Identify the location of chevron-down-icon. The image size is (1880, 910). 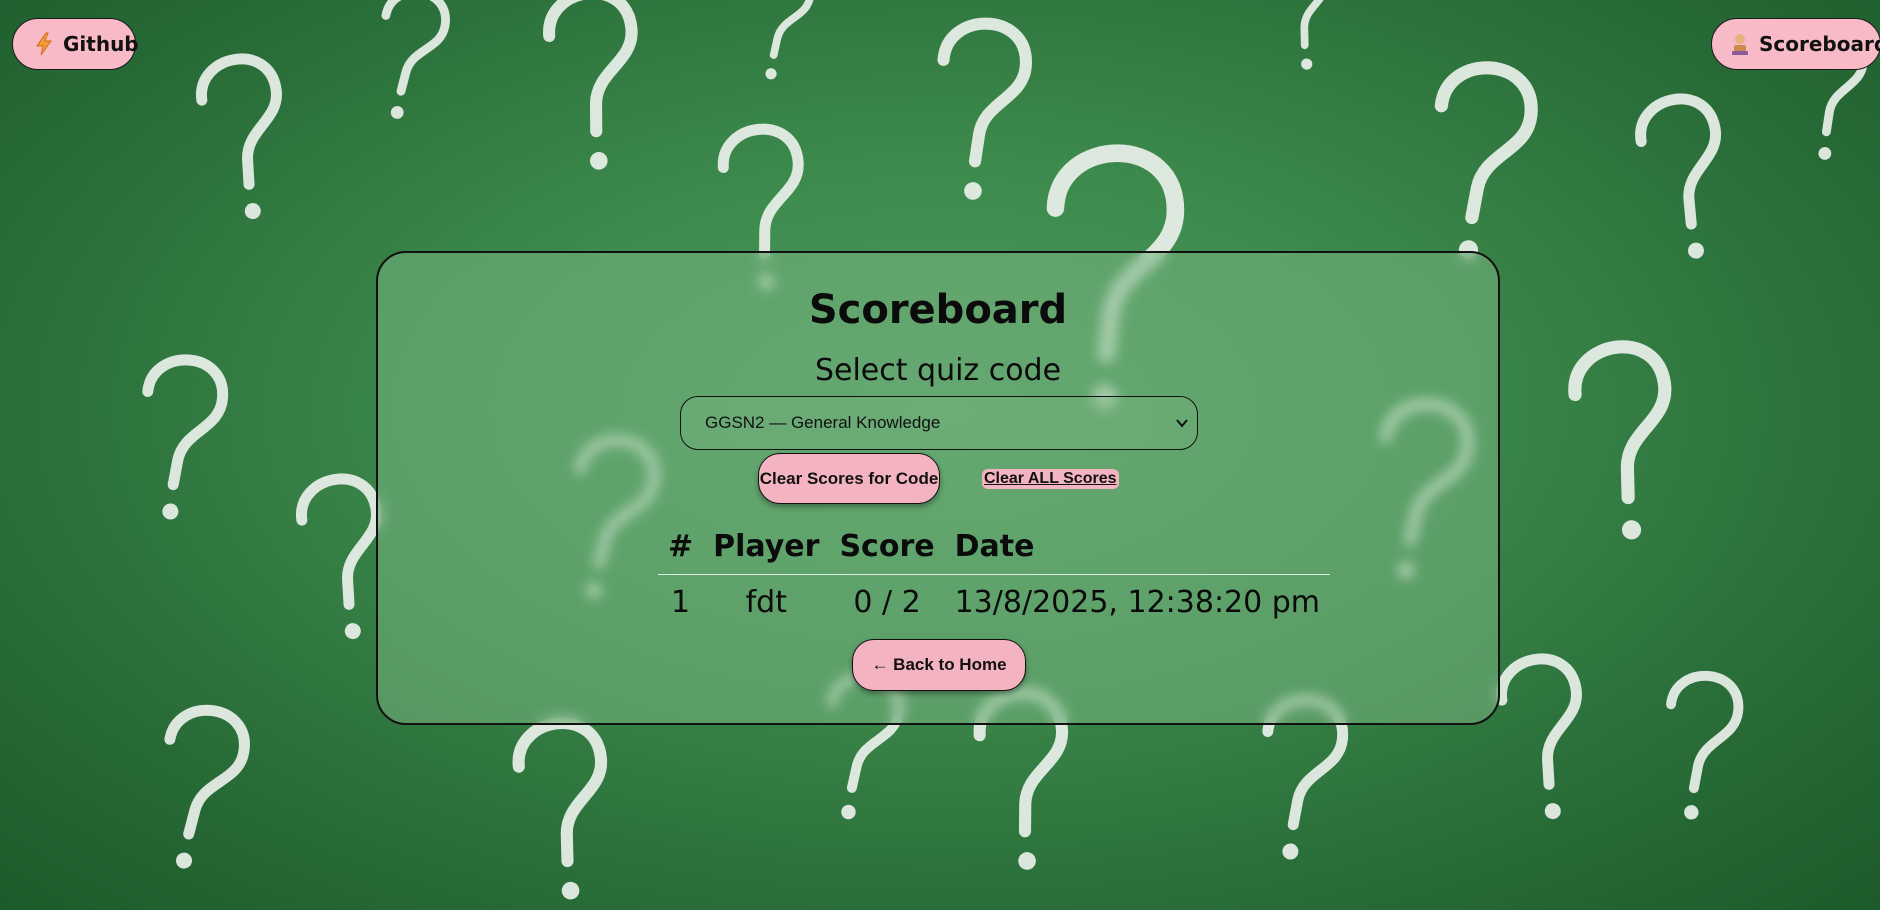
(1182, 422).